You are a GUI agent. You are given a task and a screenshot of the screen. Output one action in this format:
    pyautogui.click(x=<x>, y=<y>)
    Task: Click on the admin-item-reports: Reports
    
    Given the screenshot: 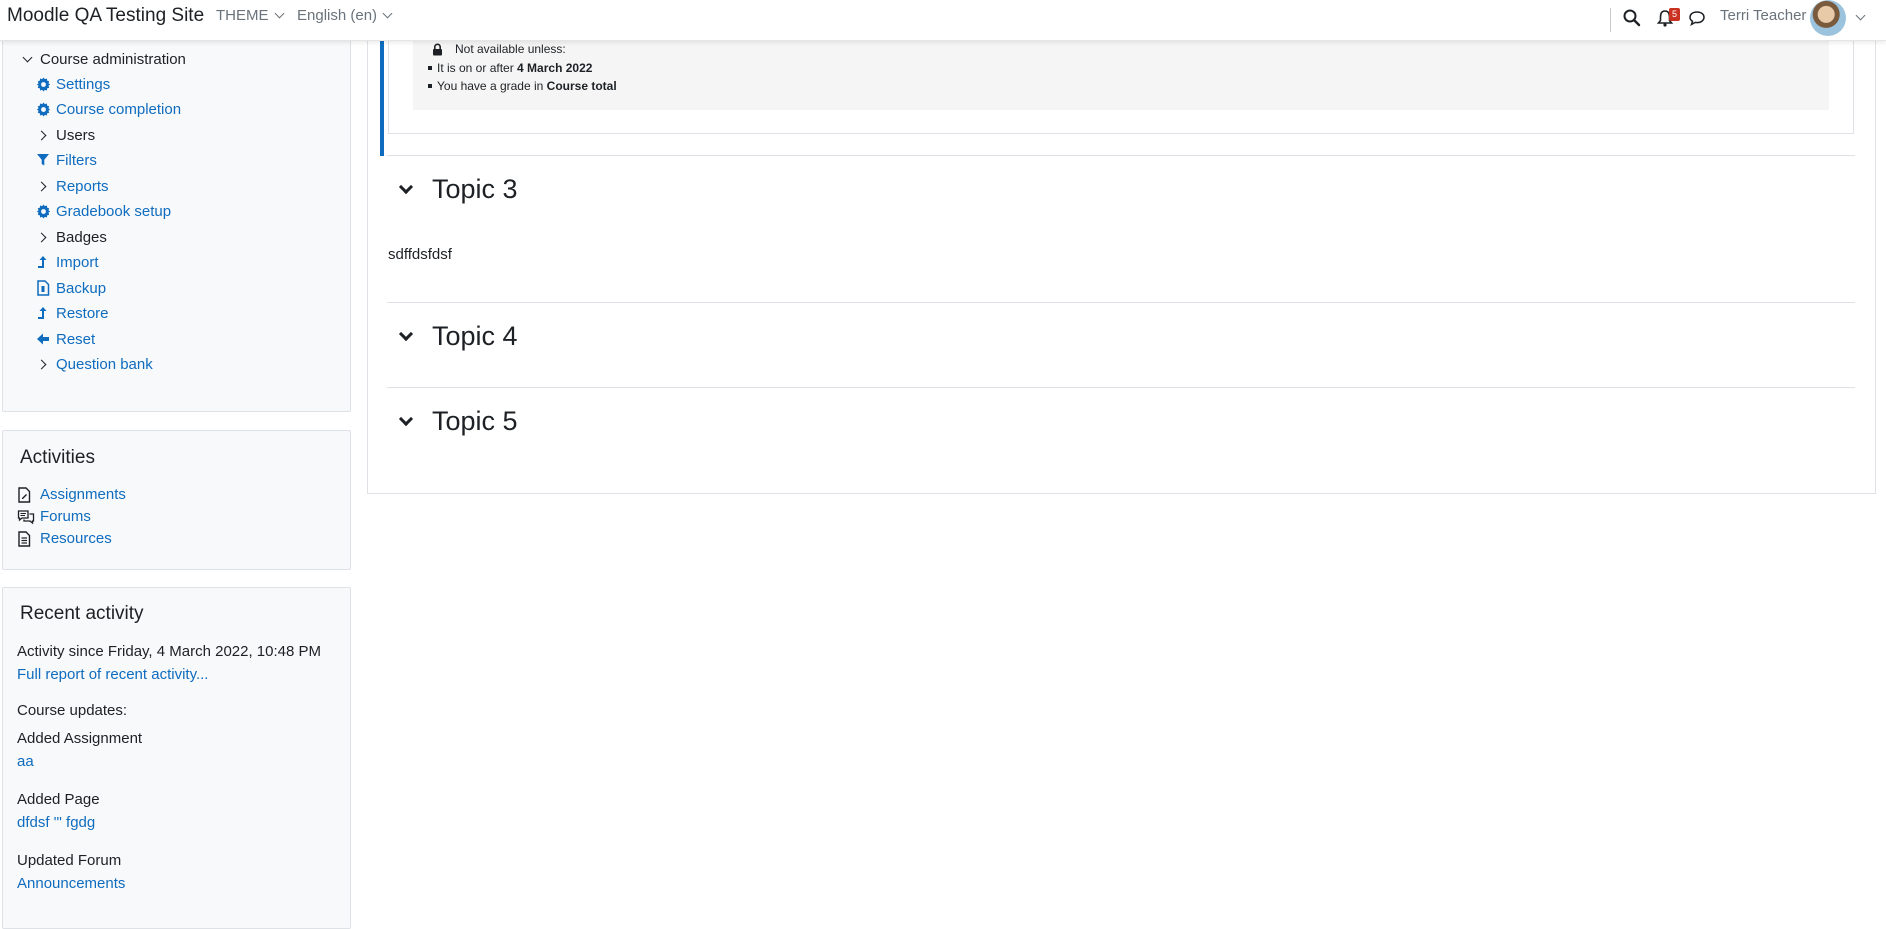 What is the action you would take?
    pyautogui.click(x=72, y=186)
    